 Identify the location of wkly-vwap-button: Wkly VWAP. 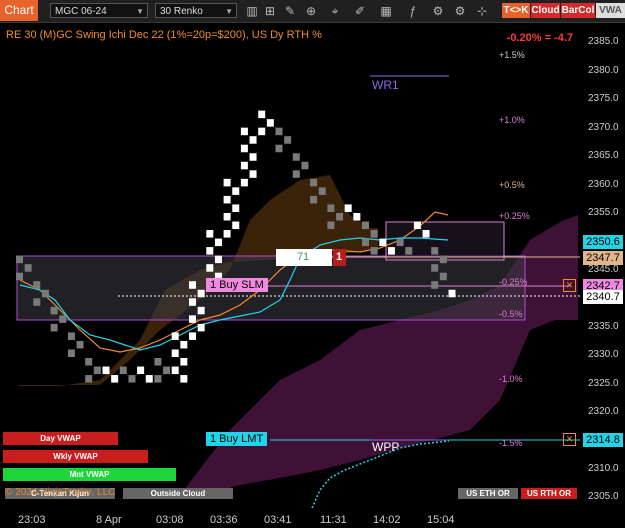
(75, 456).